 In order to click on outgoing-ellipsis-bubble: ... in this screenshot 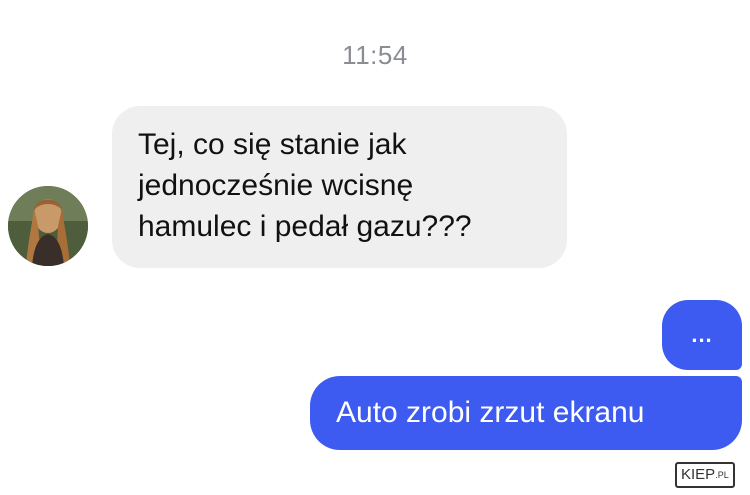, I will do `click(702, 335)`.